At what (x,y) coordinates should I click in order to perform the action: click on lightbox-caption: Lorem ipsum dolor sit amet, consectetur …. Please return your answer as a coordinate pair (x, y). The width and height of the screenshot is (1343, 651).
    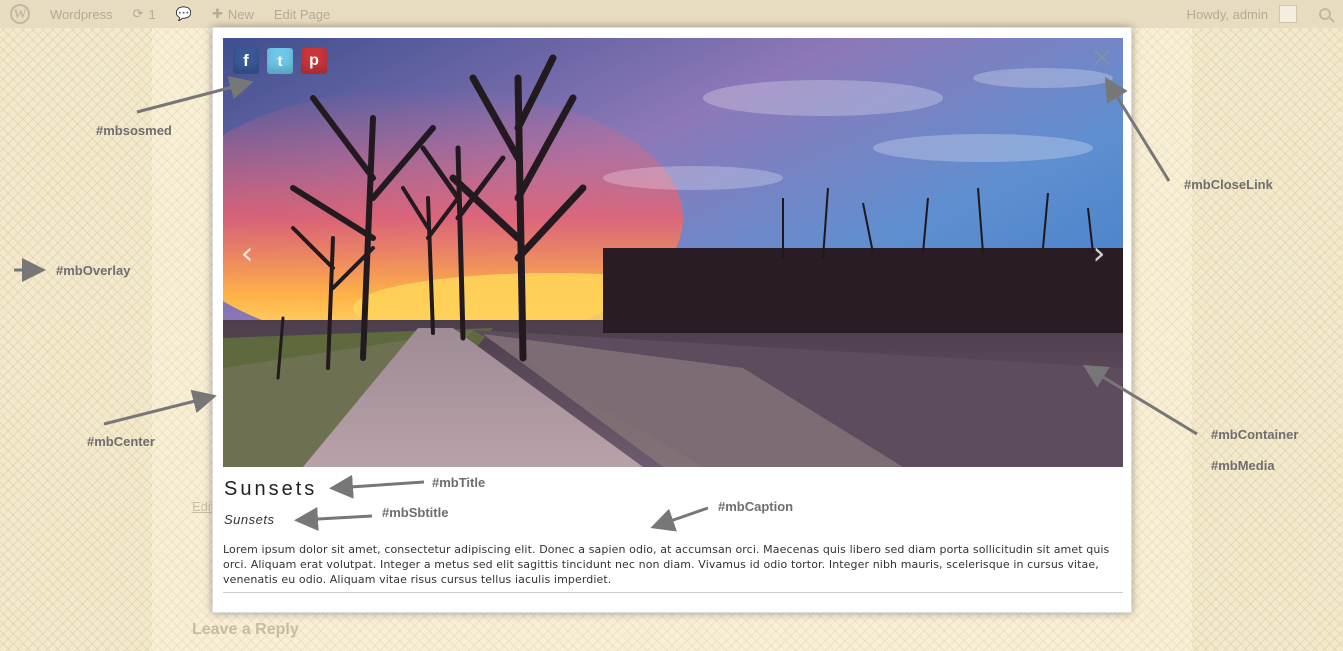
    Looking at the image, I should click on (666, 564).